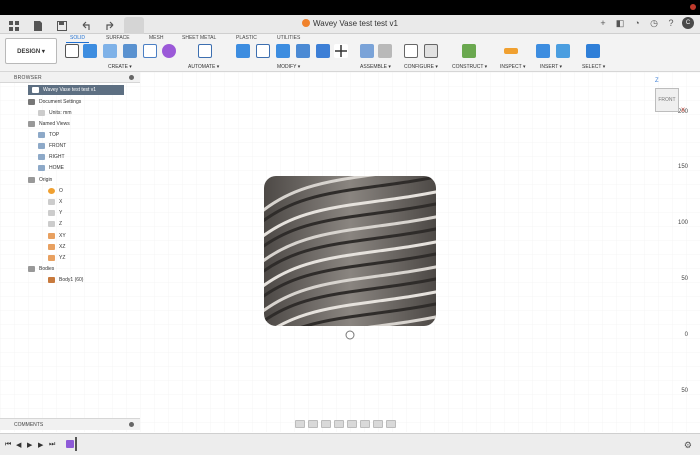 The width and height of the screenshot is (700, 455). I want to click on tree-item: Named Views, so click(49, 124).